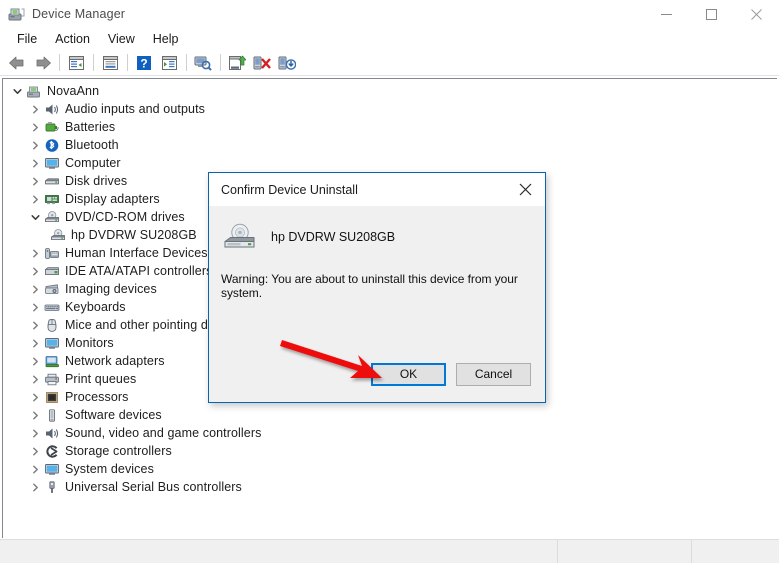 This screenshot has height=563, width=779. Describe the element at coordinates (79, 14) in the screenshot. I see `window-title: Device Manager` at that location.